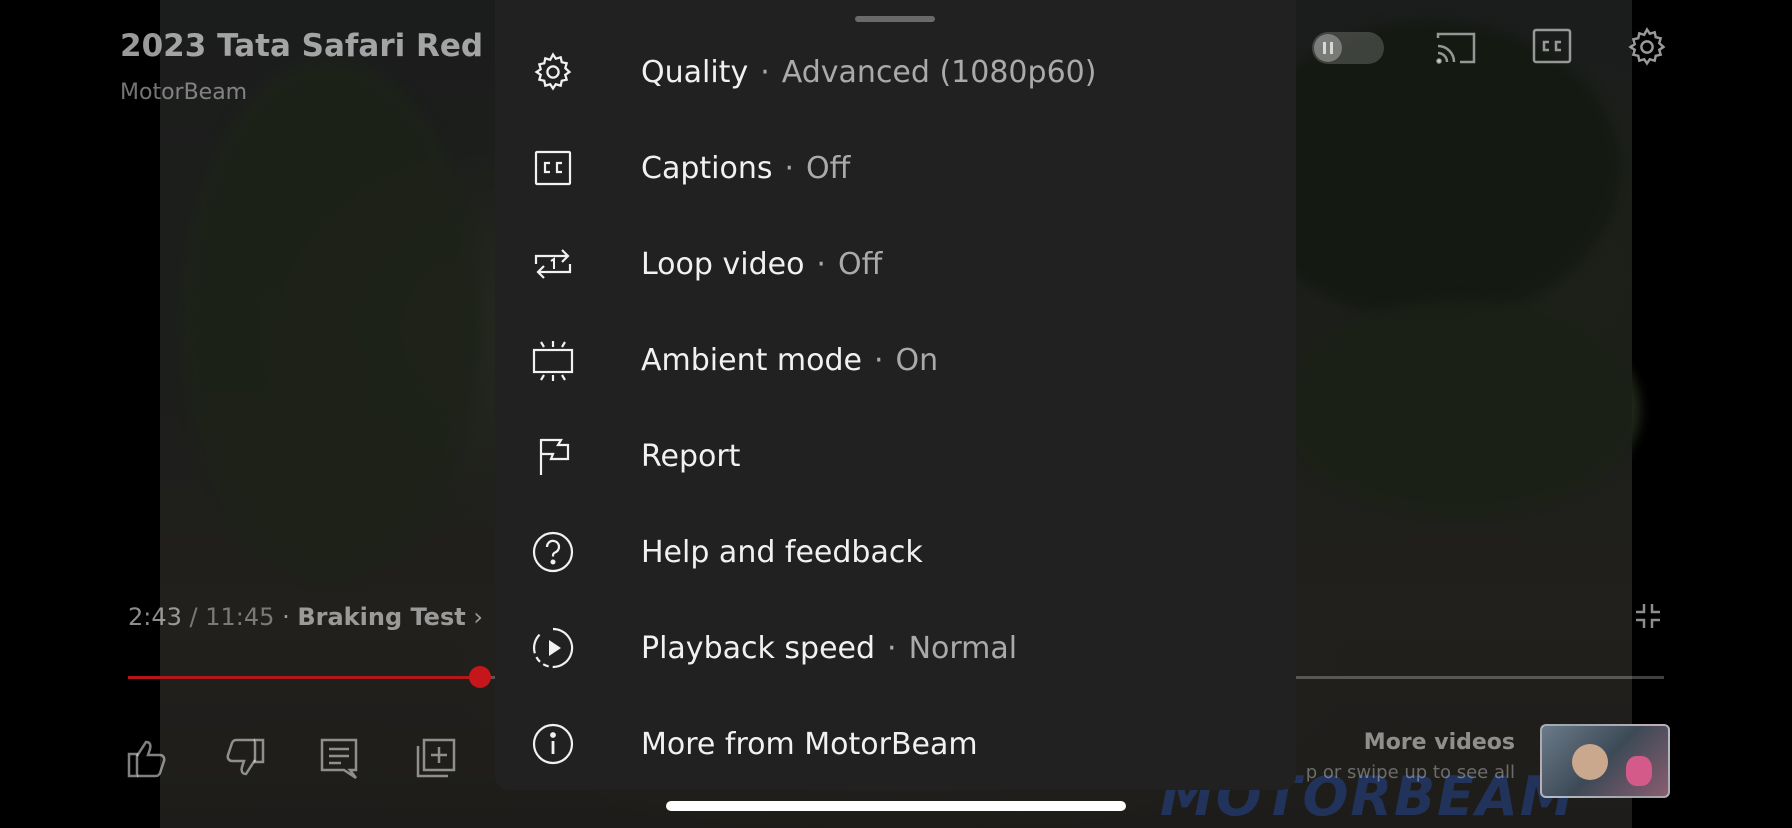 This screenshot has height=828, width=1792. What do you see at coordinates (758, 648) in the screenshot?
I see `menu-item-label: Playback speed` at bounding box center [758, 648].